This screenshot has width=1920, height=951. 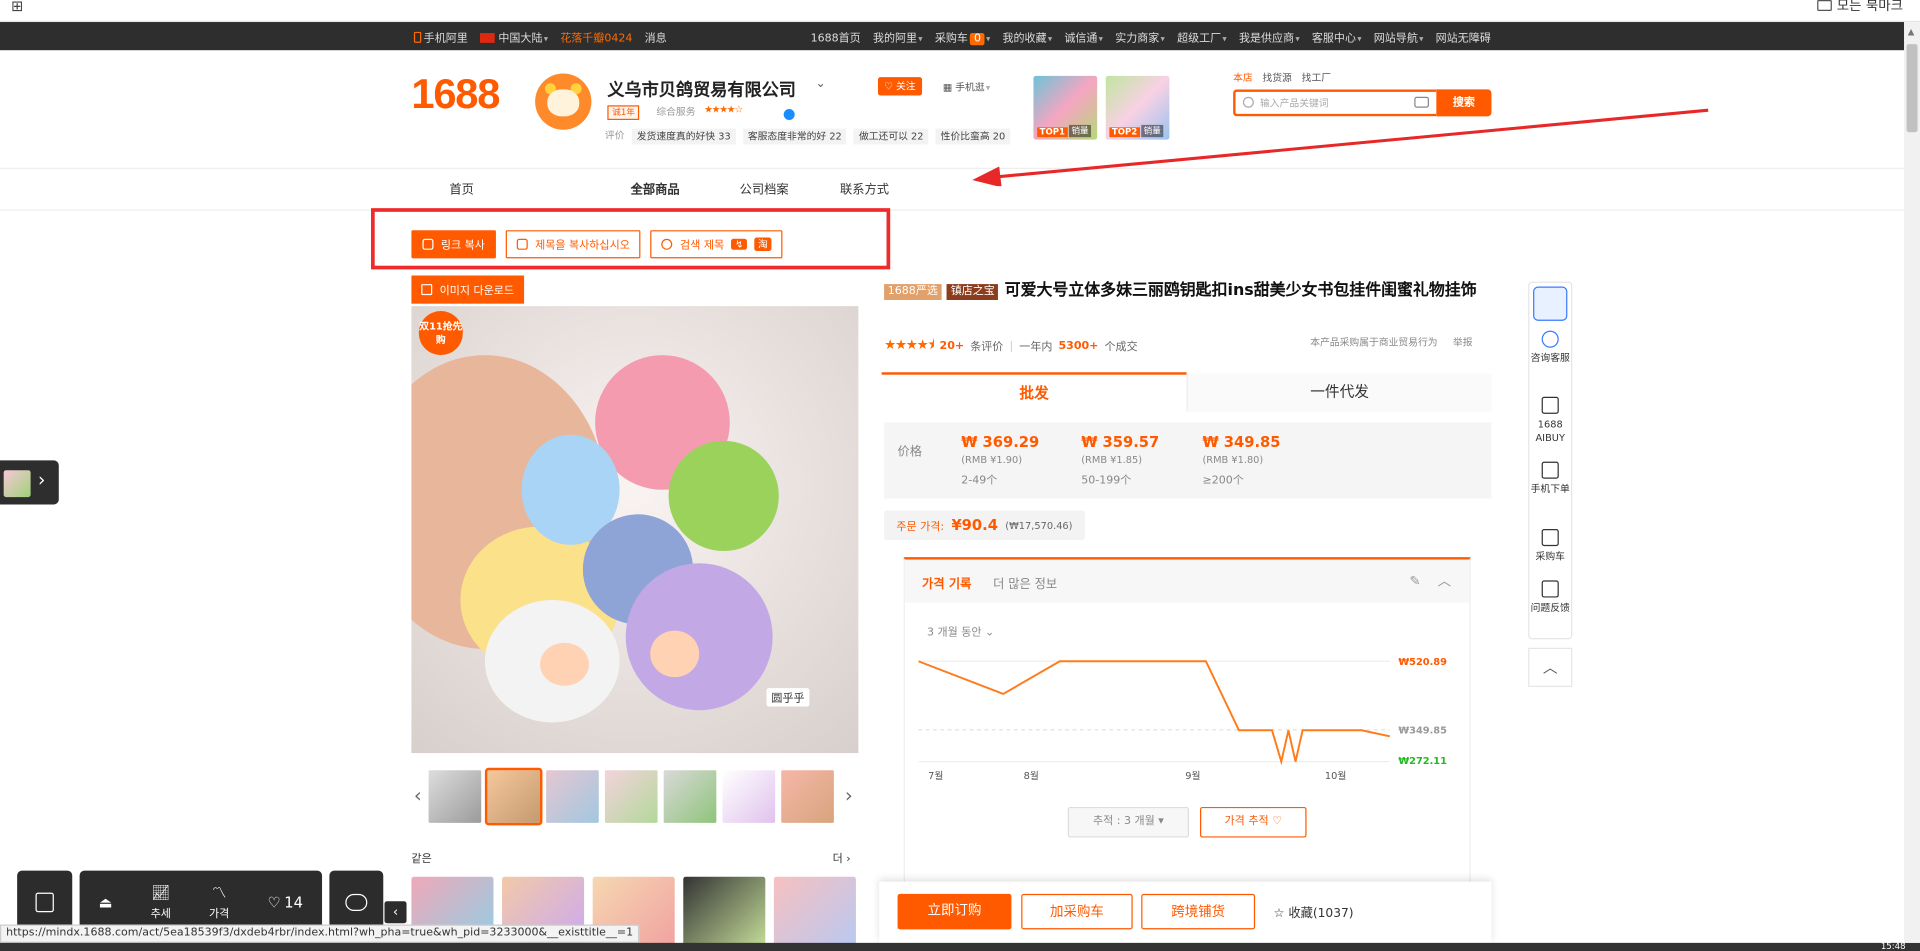 I want to click on similar-more-link: 더 ›, so click(x=842, y=857).